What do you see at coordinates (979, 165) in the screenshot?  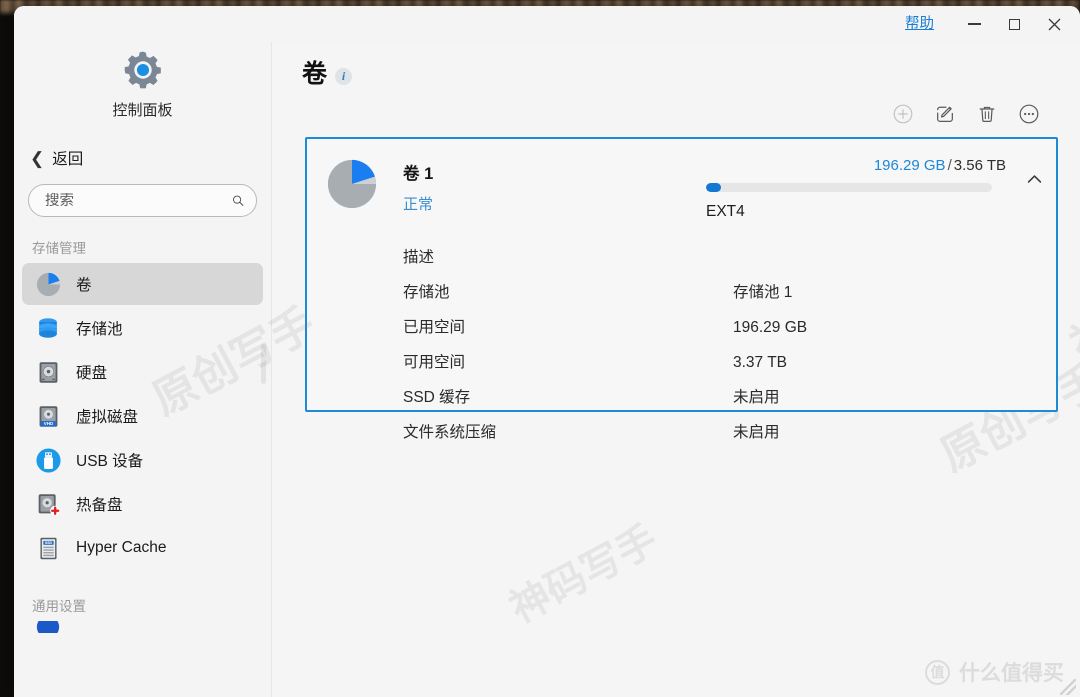 I see `total-space-value: 3.56 TB` at bounding box center [979, 165].